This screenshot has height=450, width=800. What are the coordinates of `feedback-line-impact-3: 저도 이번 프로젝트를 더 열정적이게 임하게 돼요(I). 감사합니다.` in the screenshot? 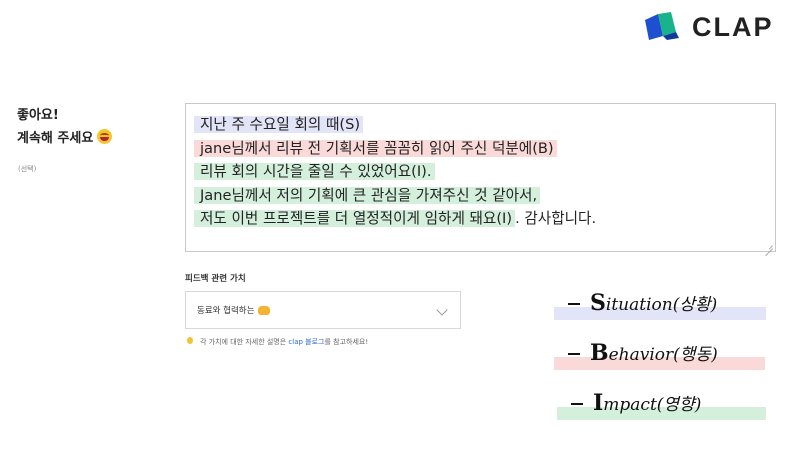 It's located at (395, 219).